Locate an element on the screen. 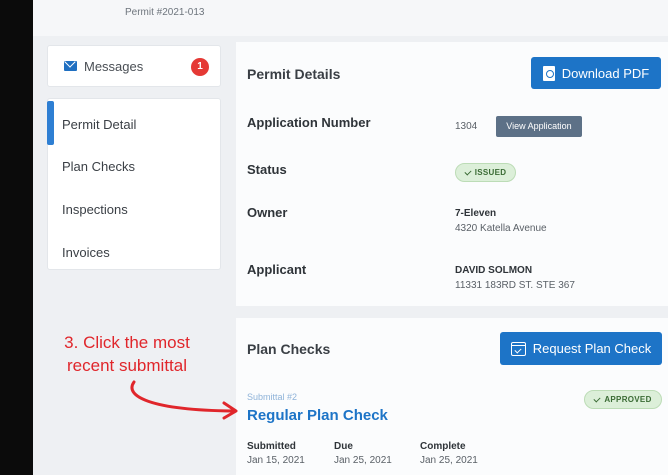  plan-checks-title: Plan Checks is located at coordinates (289, 349).